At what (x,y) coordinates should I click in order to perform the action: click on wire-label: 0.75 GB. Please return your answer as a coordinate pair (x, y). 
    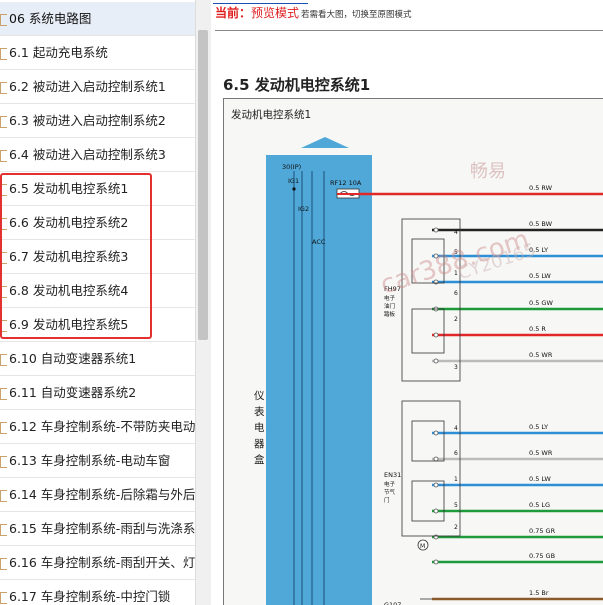
    Looking at the image, I should click on (542, 556).